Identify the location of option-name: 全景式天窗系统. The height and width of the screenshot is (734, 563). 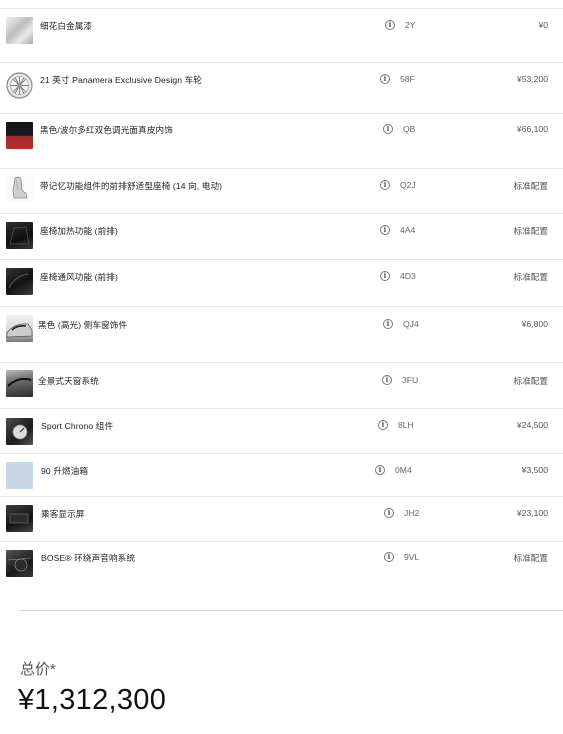
(68, 381).